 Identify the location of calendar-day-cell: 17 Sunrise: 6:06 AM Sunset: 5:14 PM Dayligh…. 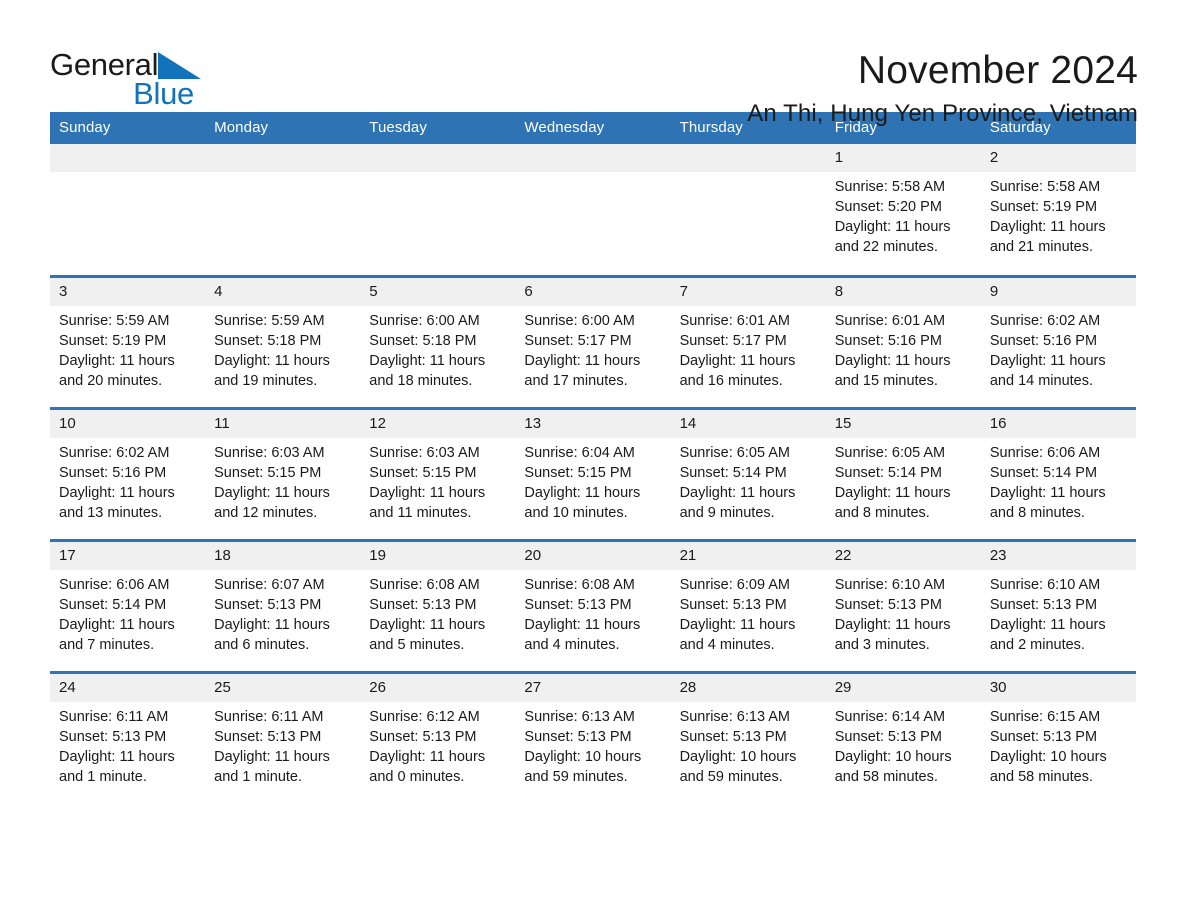
(128, 605).